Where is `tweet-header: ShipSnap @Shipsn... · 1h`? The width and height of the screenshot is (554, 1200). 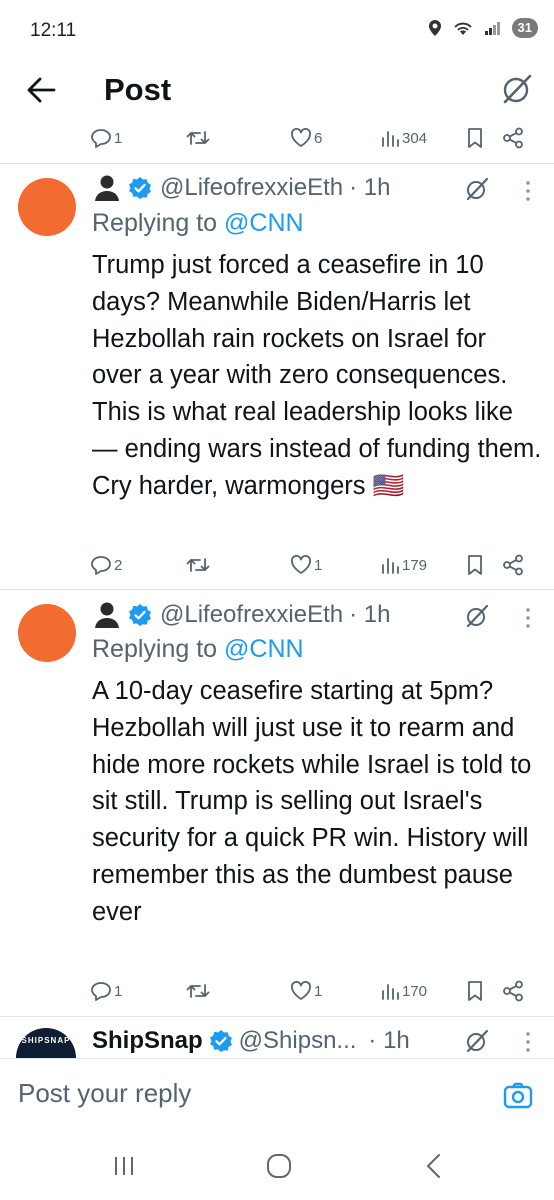 tweet-header: ShipSnap @Shipsn... · 1h is located at coordinates (251, 1041).